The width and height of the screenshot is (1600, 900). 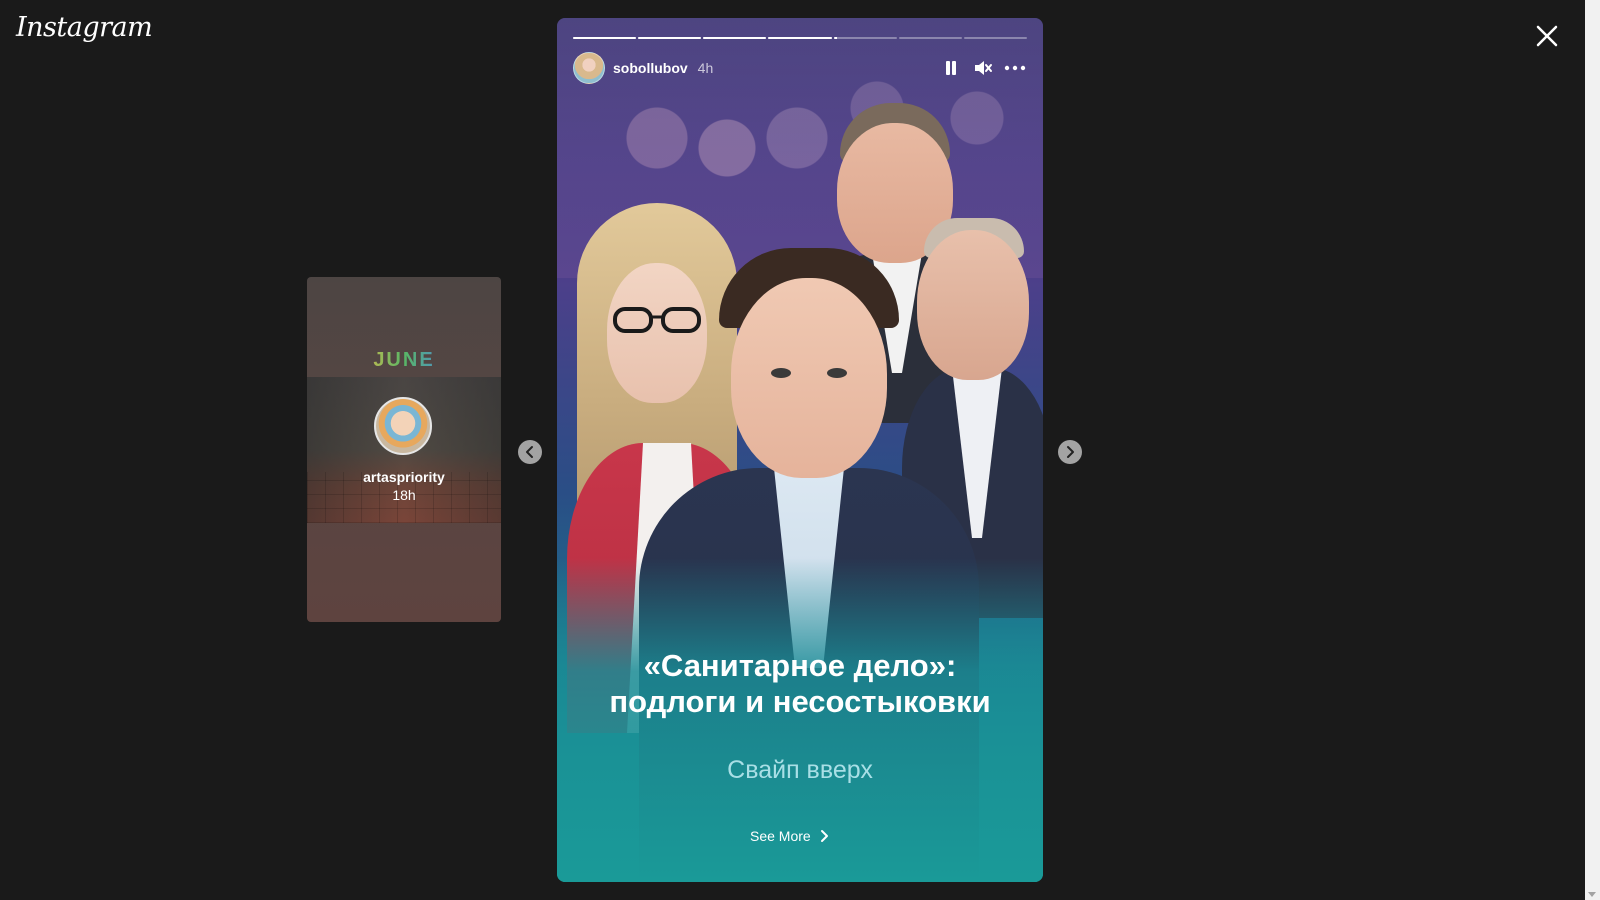 I want to click on speaker-muted-icon, so click(x=983, y=68).